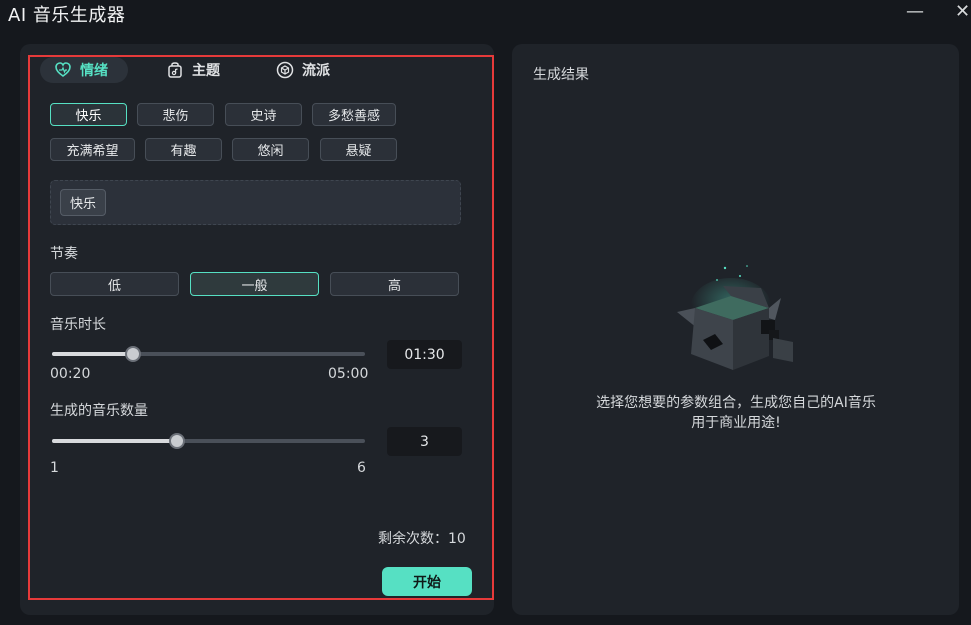 The height and width of the screenshot is (625, 971). Describe the element at coordinates (94, 71) in the screenshot. I see `tab-mood-label: 情绪` at that location.